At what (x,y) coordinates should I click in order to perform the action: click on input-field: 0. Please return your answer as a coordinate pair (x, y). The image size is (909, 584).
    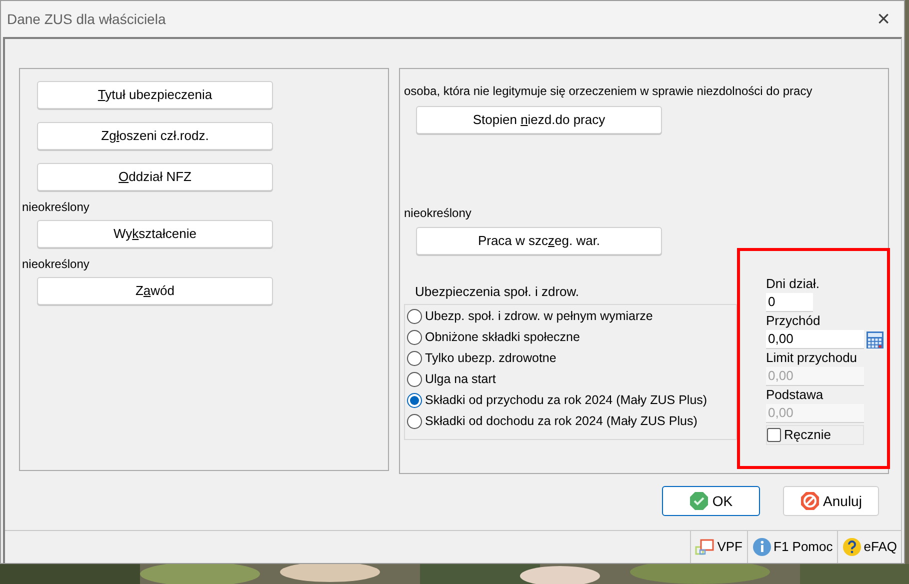
    Looking at the image, I should click on (789, 302).